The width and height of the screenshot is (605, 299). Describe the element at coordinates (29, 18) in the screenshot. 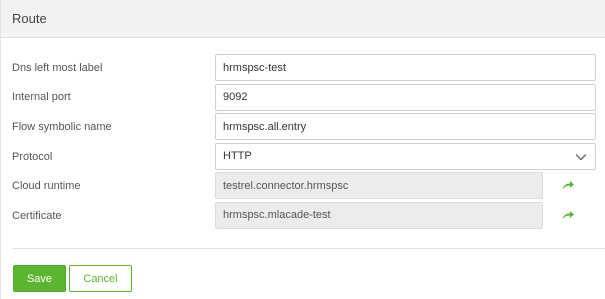

I see `panel-title: Route` at that location.